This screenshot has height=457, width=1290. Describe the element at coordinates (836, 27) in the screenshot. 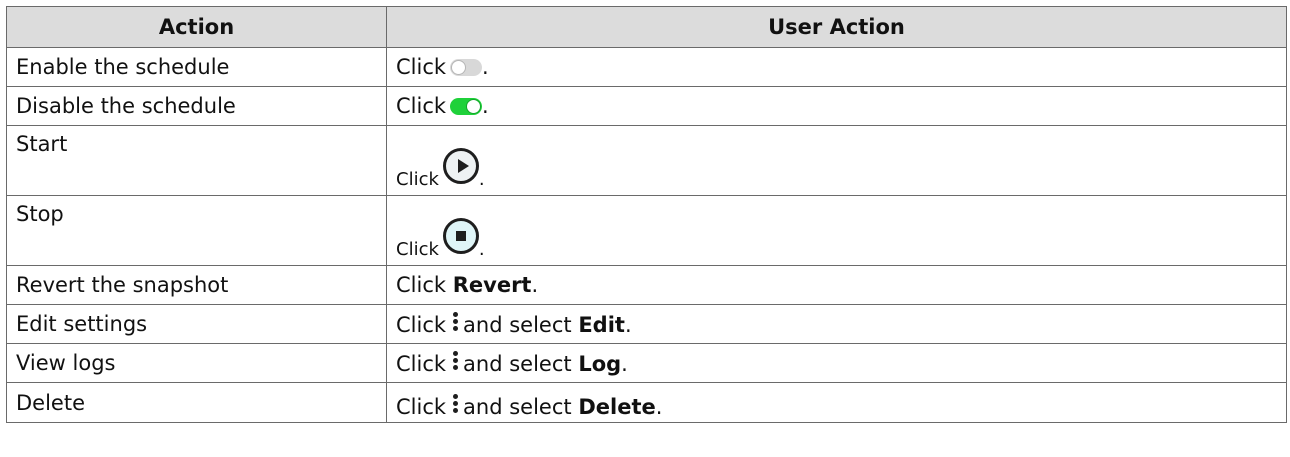

I see `header-user-action: User Action` at that location.